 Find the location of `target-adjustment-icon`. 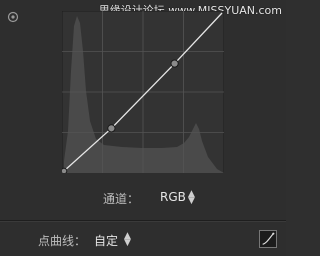

target-adjustment-icon is located at coordinates (13, 17).